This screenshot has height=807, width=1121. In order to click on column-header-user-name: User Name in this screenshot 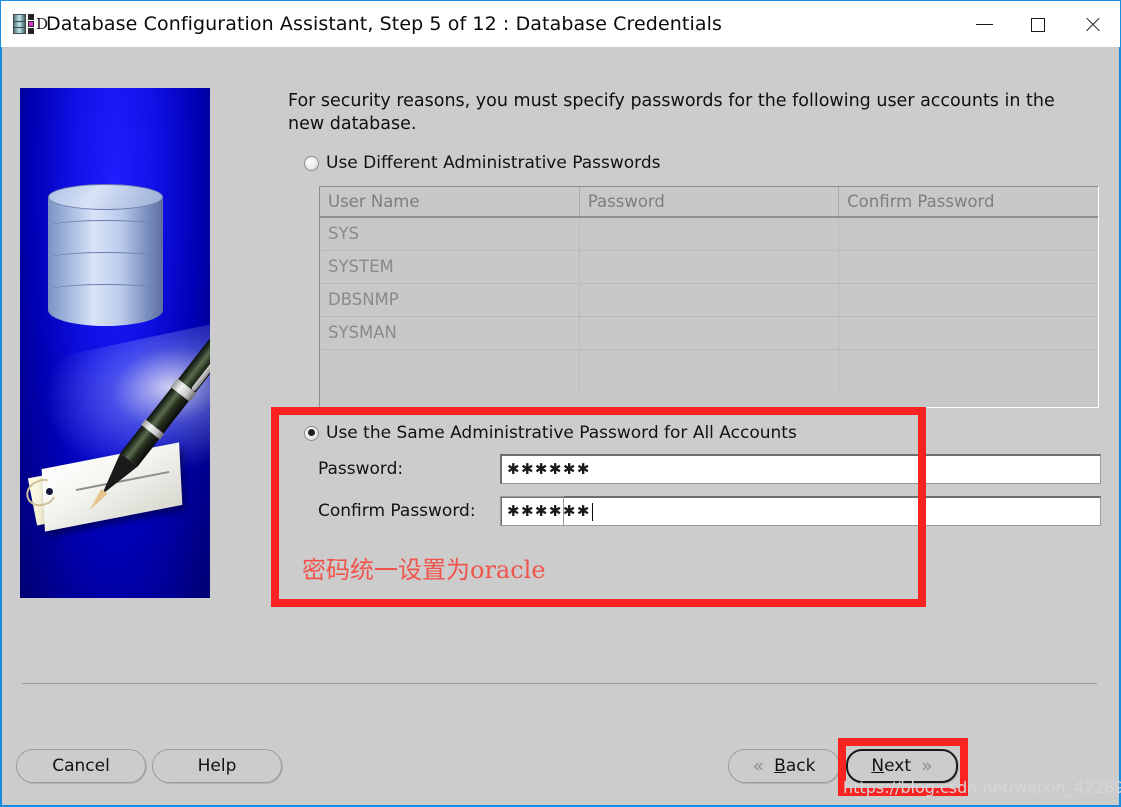, I will do `click(450, 202)`.